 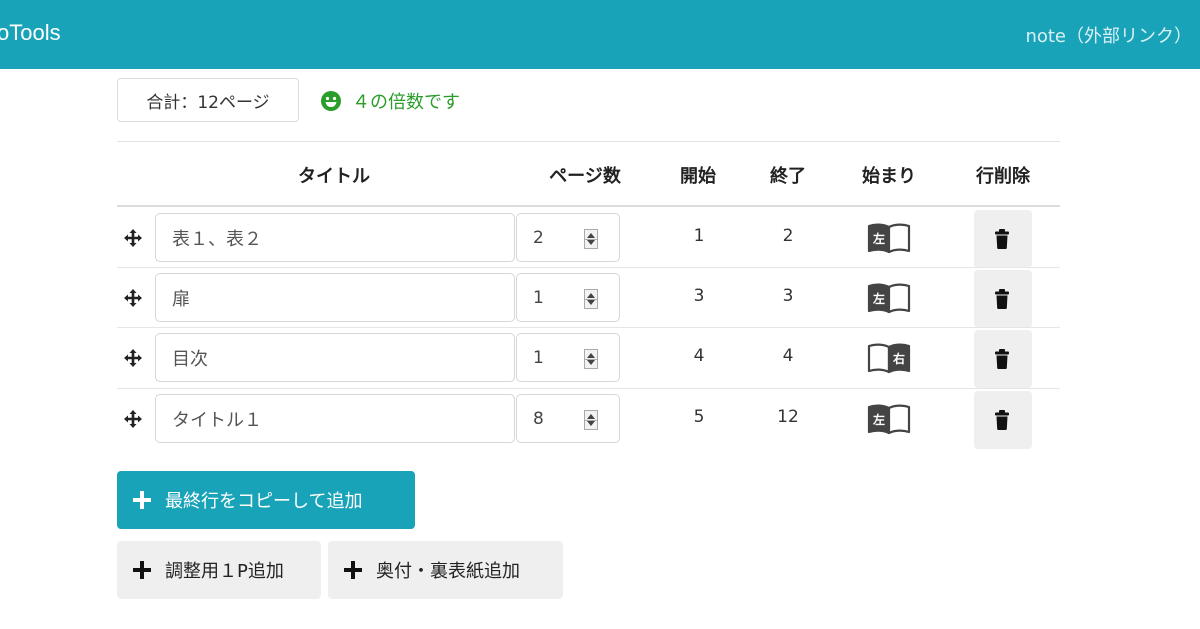 What do you see at coordinates (568, 418) in the screenshot?
I see `page-count-input: 8` at bounding box center [568, 418].